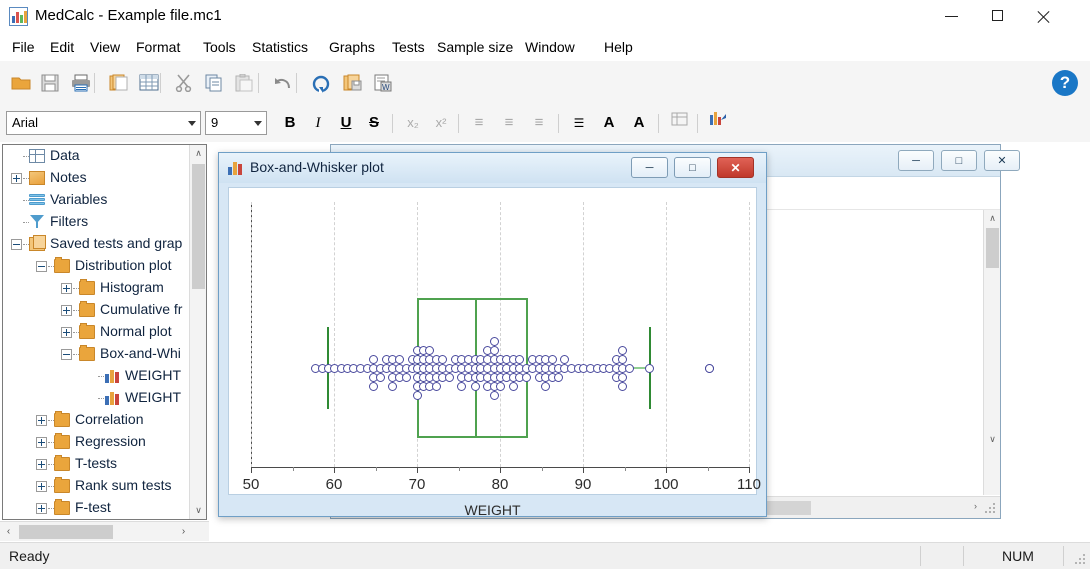 This screenshot has width=1090, height=569. What do you see at coordinates (198, 153) in the screenshot?
I see `tree-scroll-up-button: ∧` at bounding box center [198, 153].